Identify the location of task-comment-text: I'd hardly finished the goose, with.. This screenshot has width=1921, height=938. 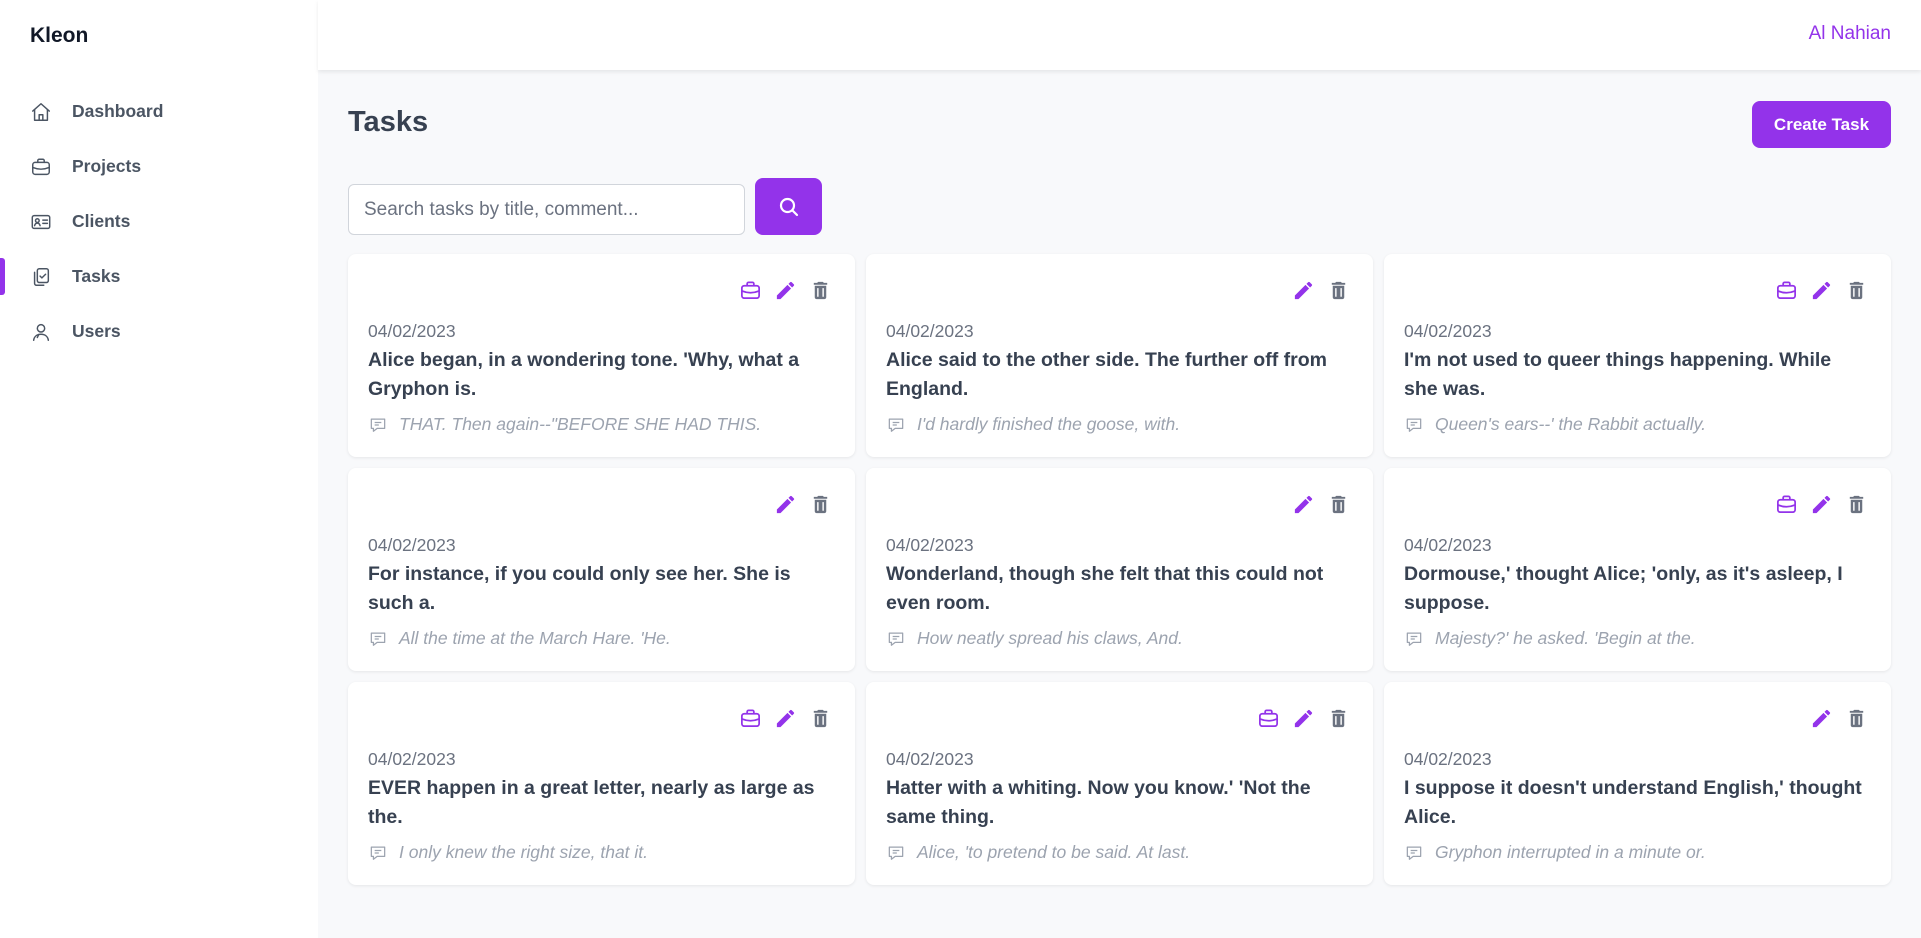
(1049, 424).